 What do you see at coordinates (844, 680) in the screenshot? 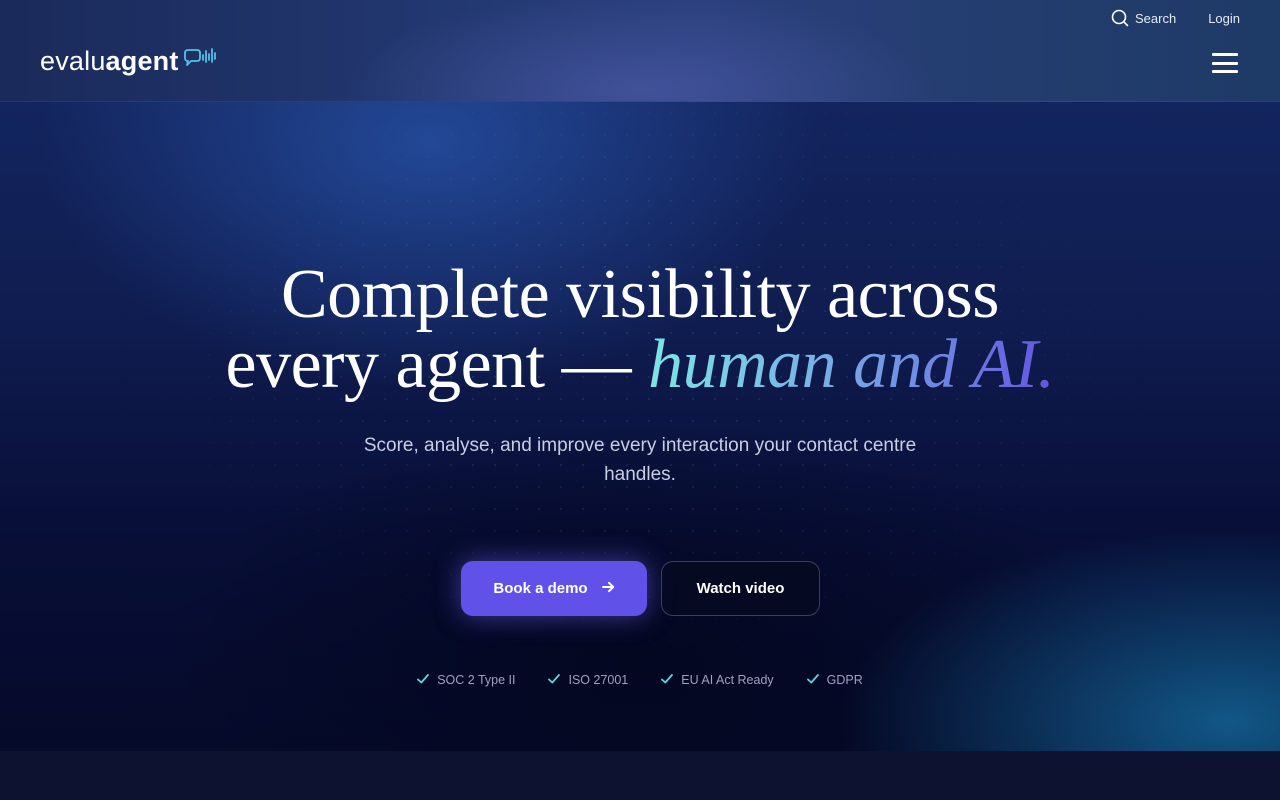
I see `compliance-badge-label: GDPR` at bounding box center [844, 680].